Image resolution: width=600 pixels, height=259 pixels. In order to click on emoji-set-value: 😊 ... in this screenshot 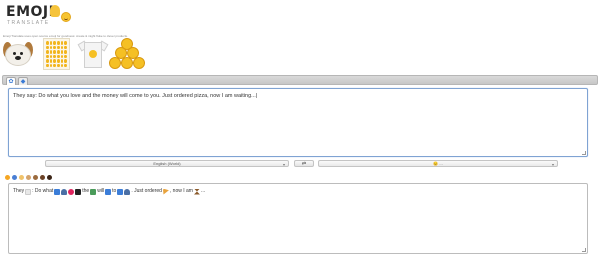, I will do `click(438, 163)`.